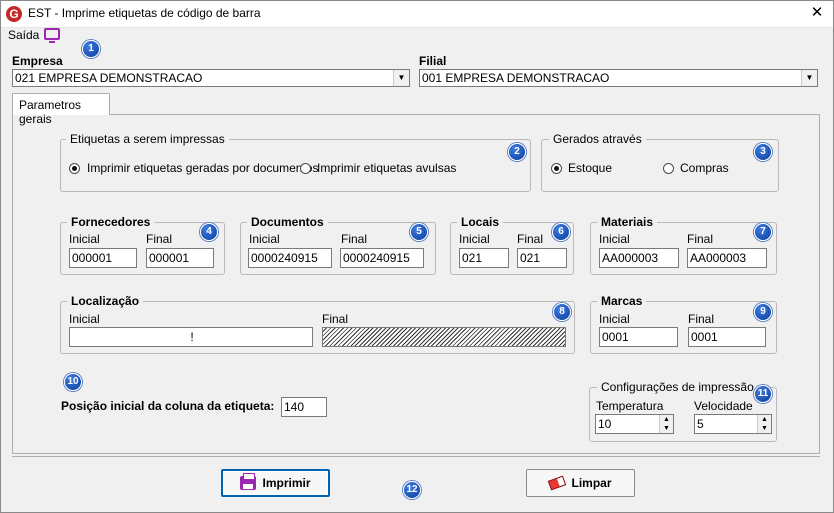 This screenshot has width=834, height=513. What do you see at coordinates (763, 152) in the screenshot?
I see `badge-3: 3` at bounding box center [763, 152].